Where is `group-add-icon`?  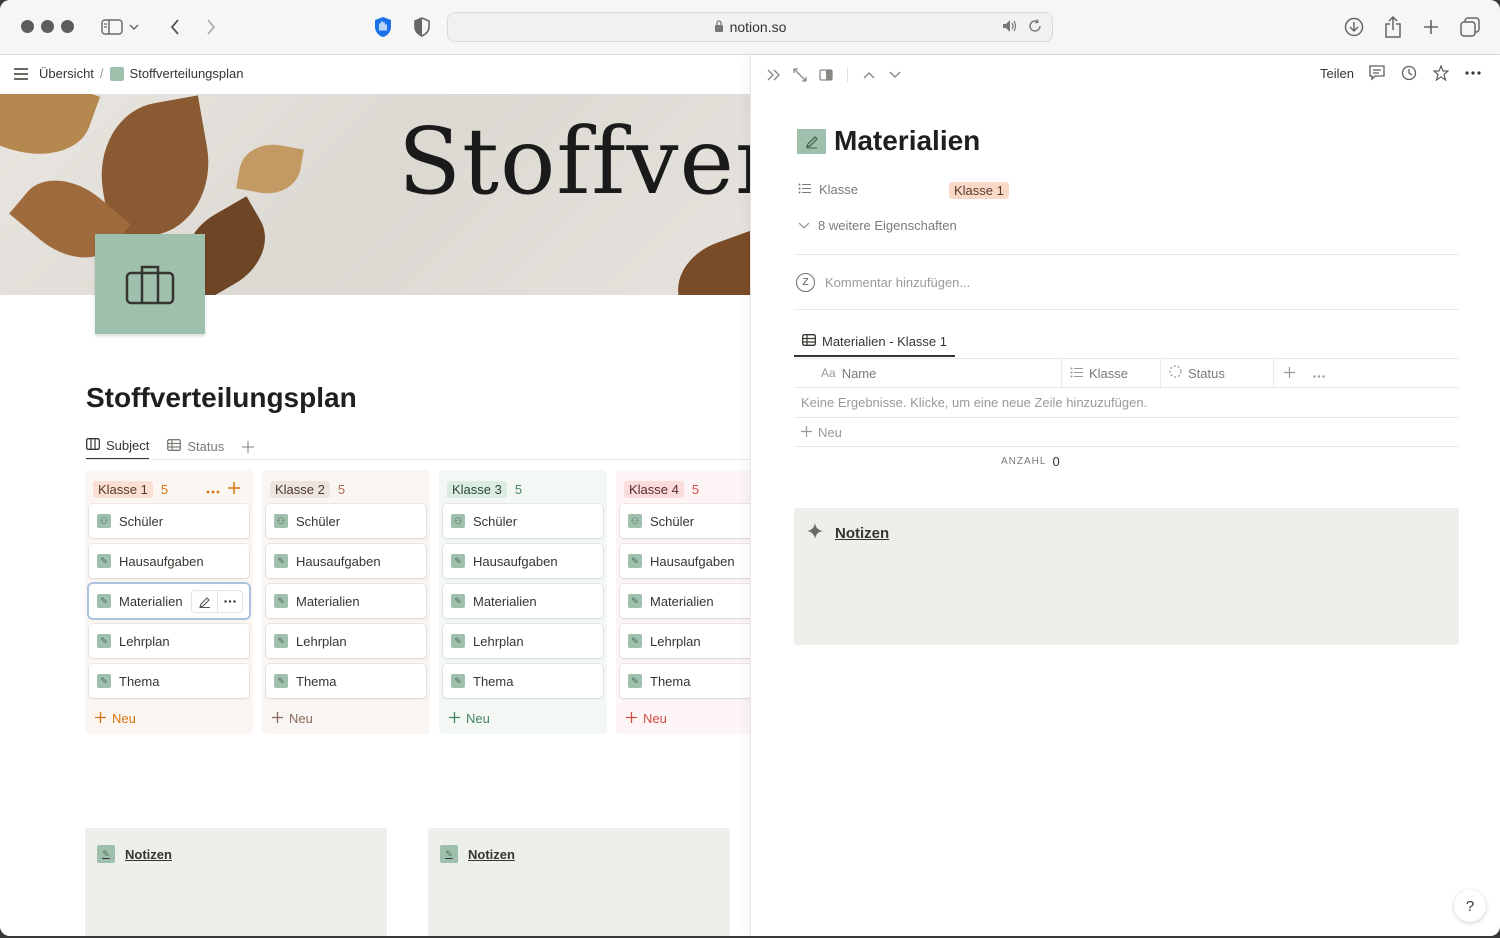
group-add-icon is located at coordinates (234, 489).